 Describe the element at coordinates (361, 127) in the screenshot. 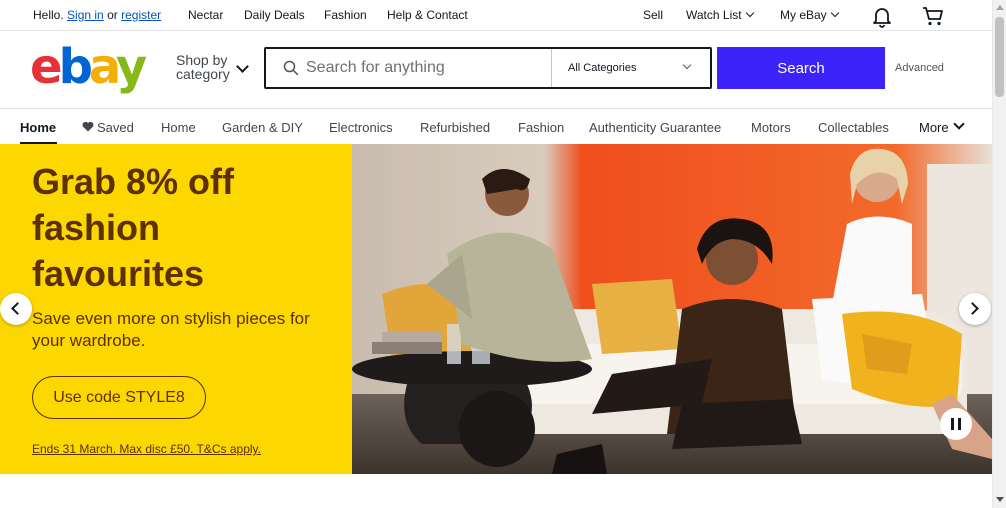

I see `nav-electronics: Electronics` at that location.